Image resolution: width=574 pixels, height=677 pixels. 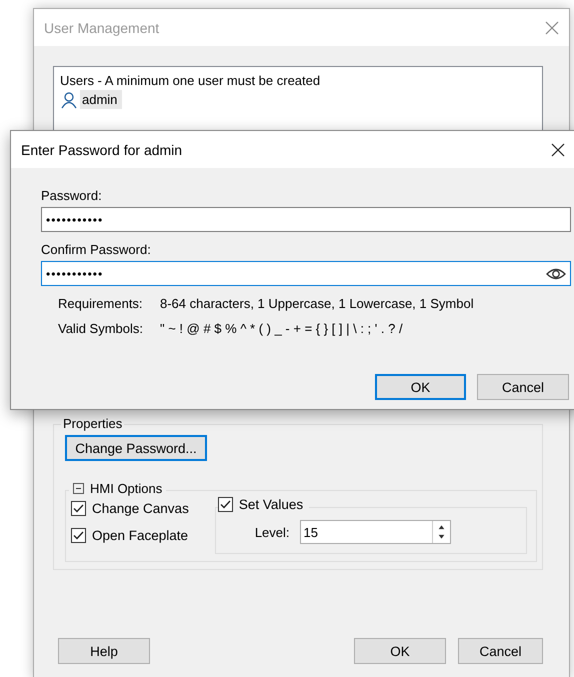 What do you see at coordinates (140, 508) in the screenshot?
I see `checkbox-label: Change Canvas` at bounding box center [140, 508].